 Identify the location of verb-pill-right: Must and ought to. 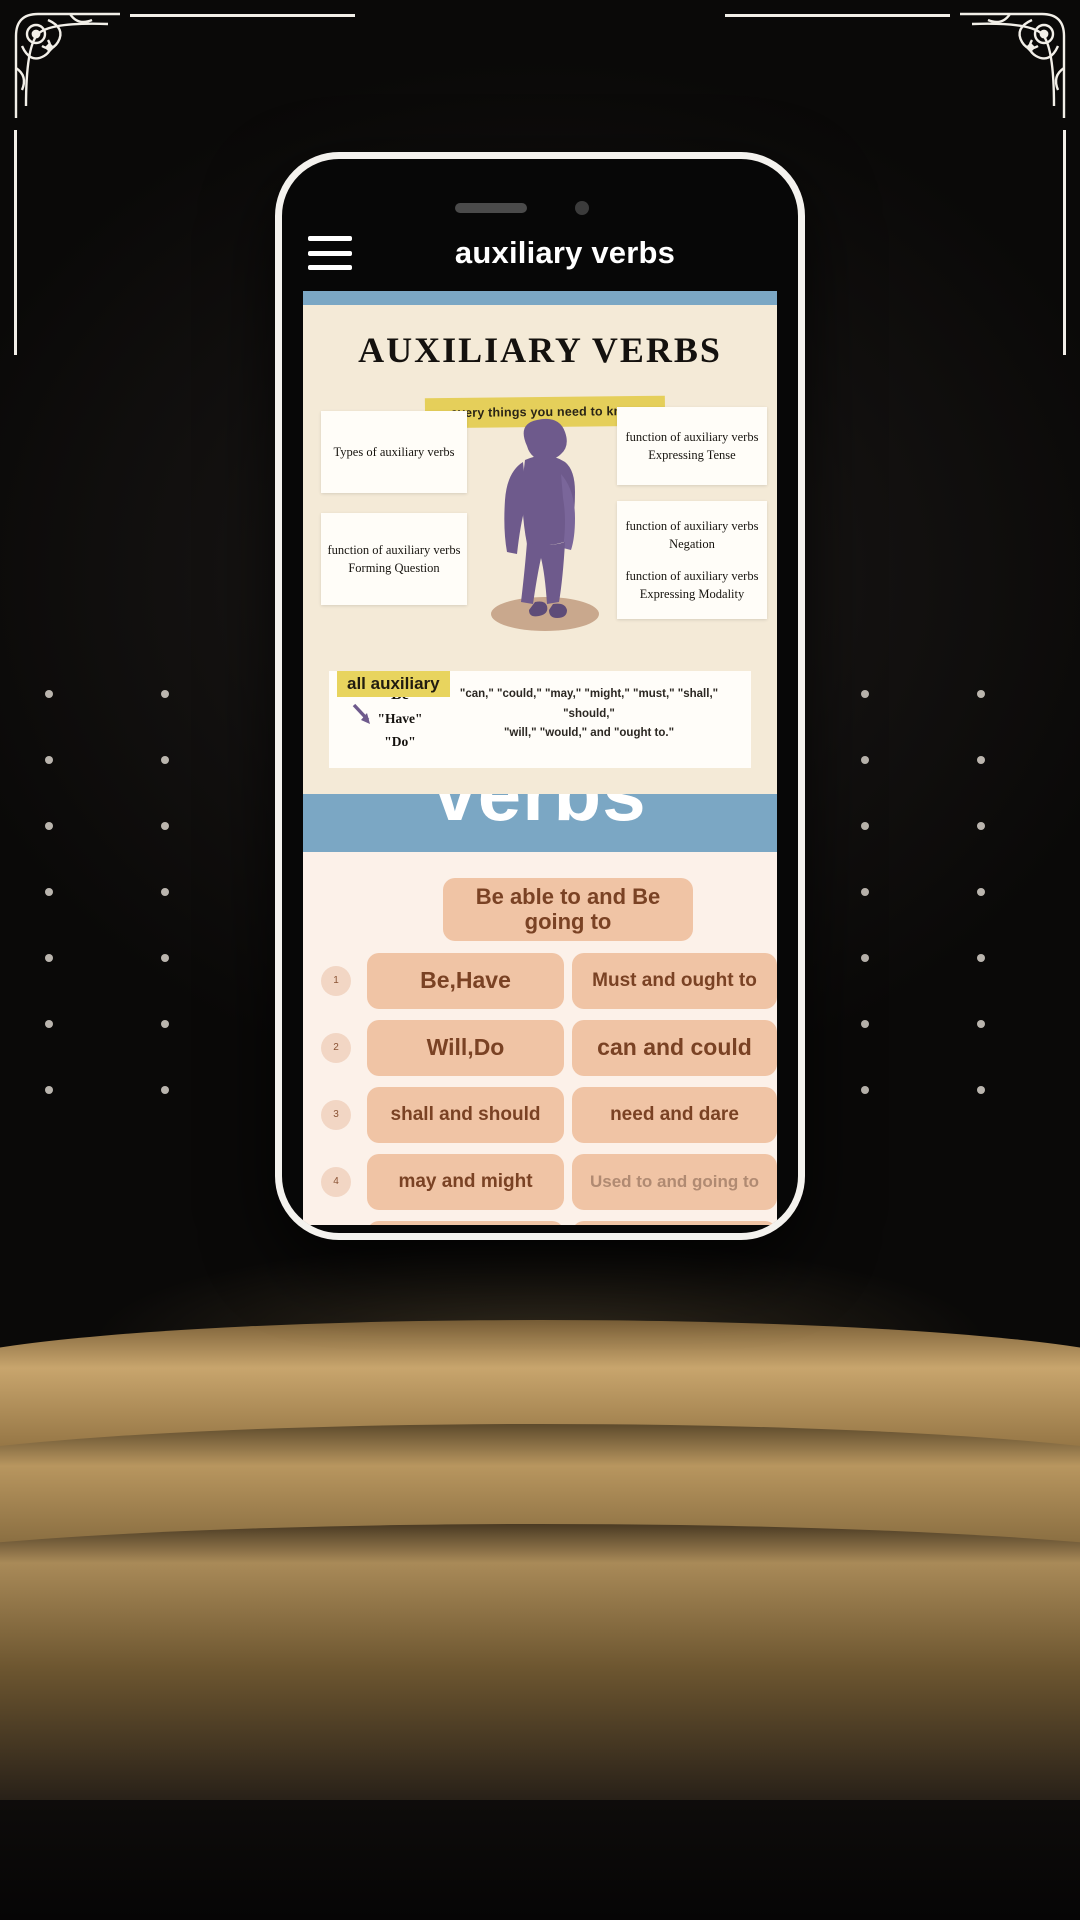
(674, 980).